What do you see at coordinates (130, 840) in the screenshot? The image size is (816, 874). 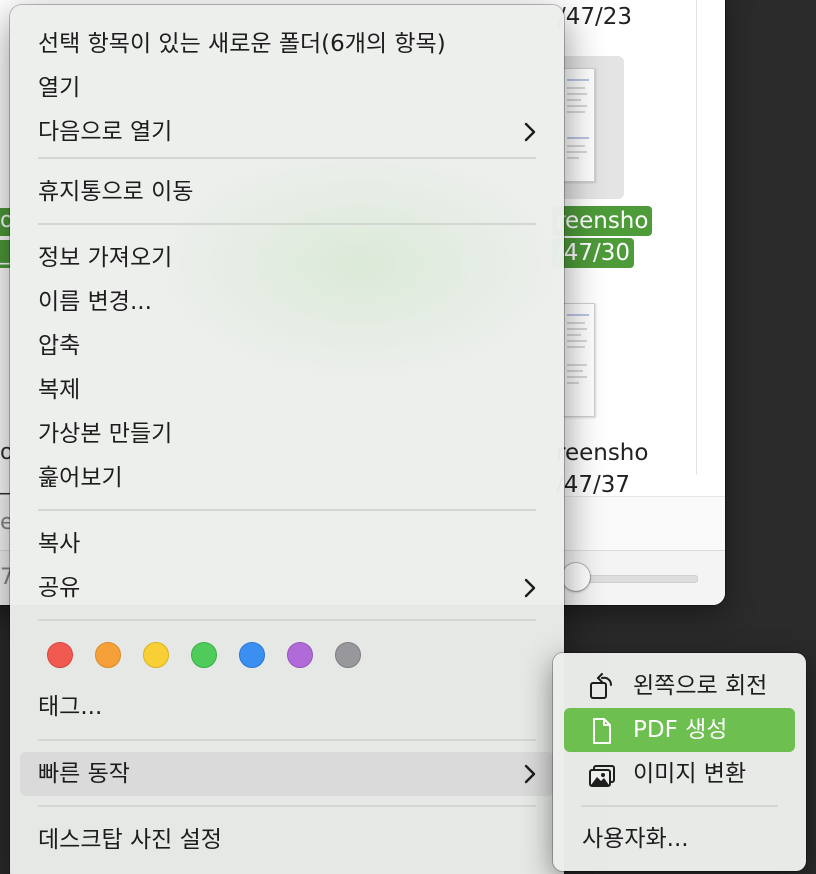 I see `menu-item-label: 데스크탑 사진 설정` at bounding box center [130, 840].